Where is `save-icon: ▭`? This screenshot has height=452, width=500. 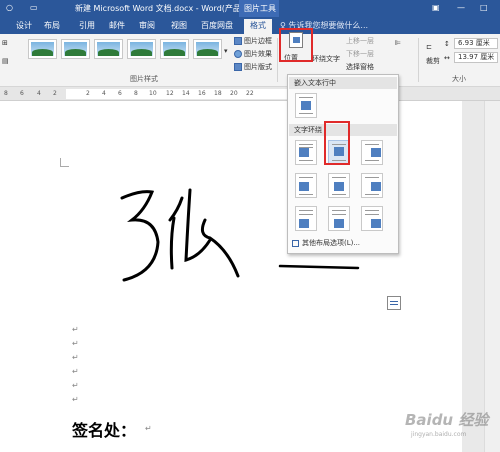
save-icon: ▭ is located at coordinates (34, 7).